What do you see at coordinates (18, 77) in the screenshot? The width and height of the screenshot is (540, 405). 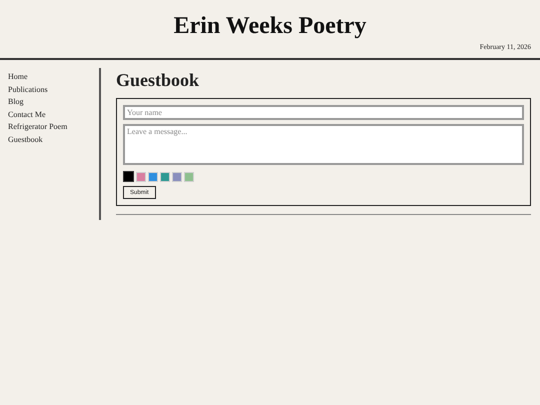 I see `nav-link: Home` at bounding box center [18, 77].